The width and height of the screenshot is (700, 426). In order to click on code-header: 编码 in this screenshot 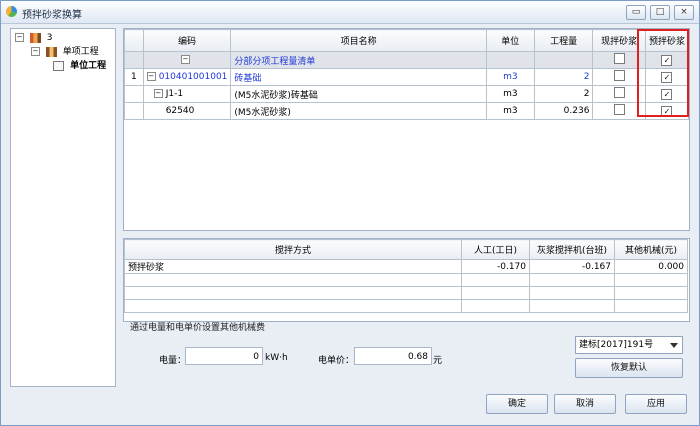, I will do `click(187, 40)`.